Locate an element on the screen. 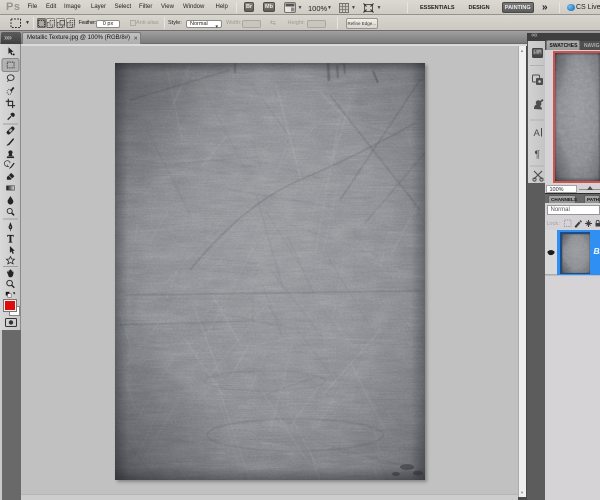 Image resolution: width=600 pixels, height=500 pixels. svg-text: A is located at coordinates (537, 133).